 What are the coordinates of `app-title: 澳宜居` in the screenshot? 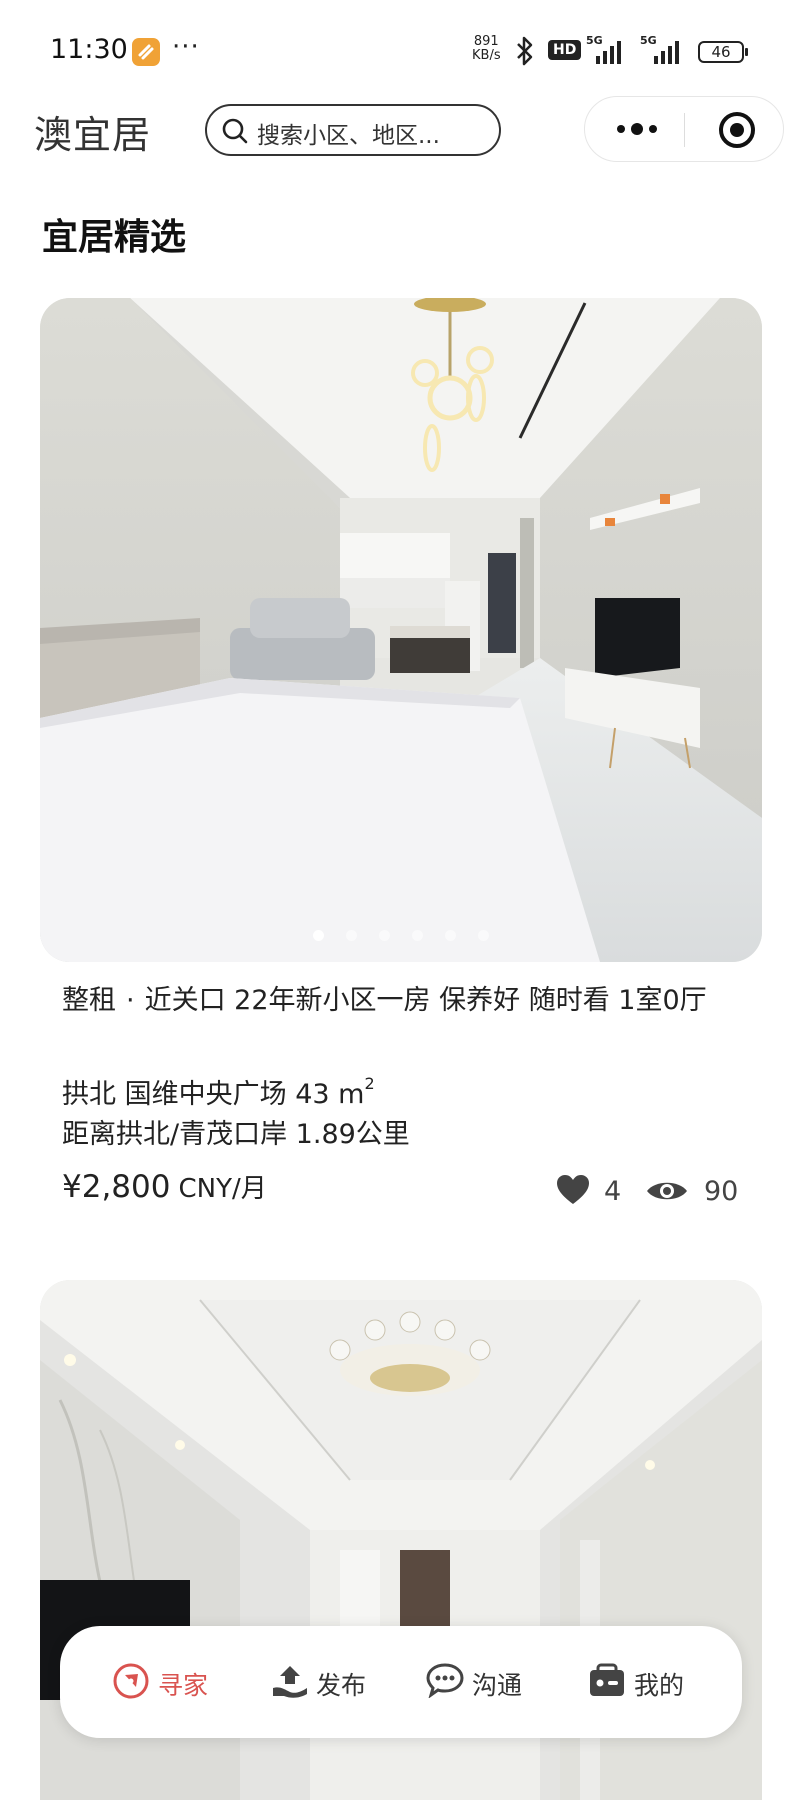 It's located at (93, 135).